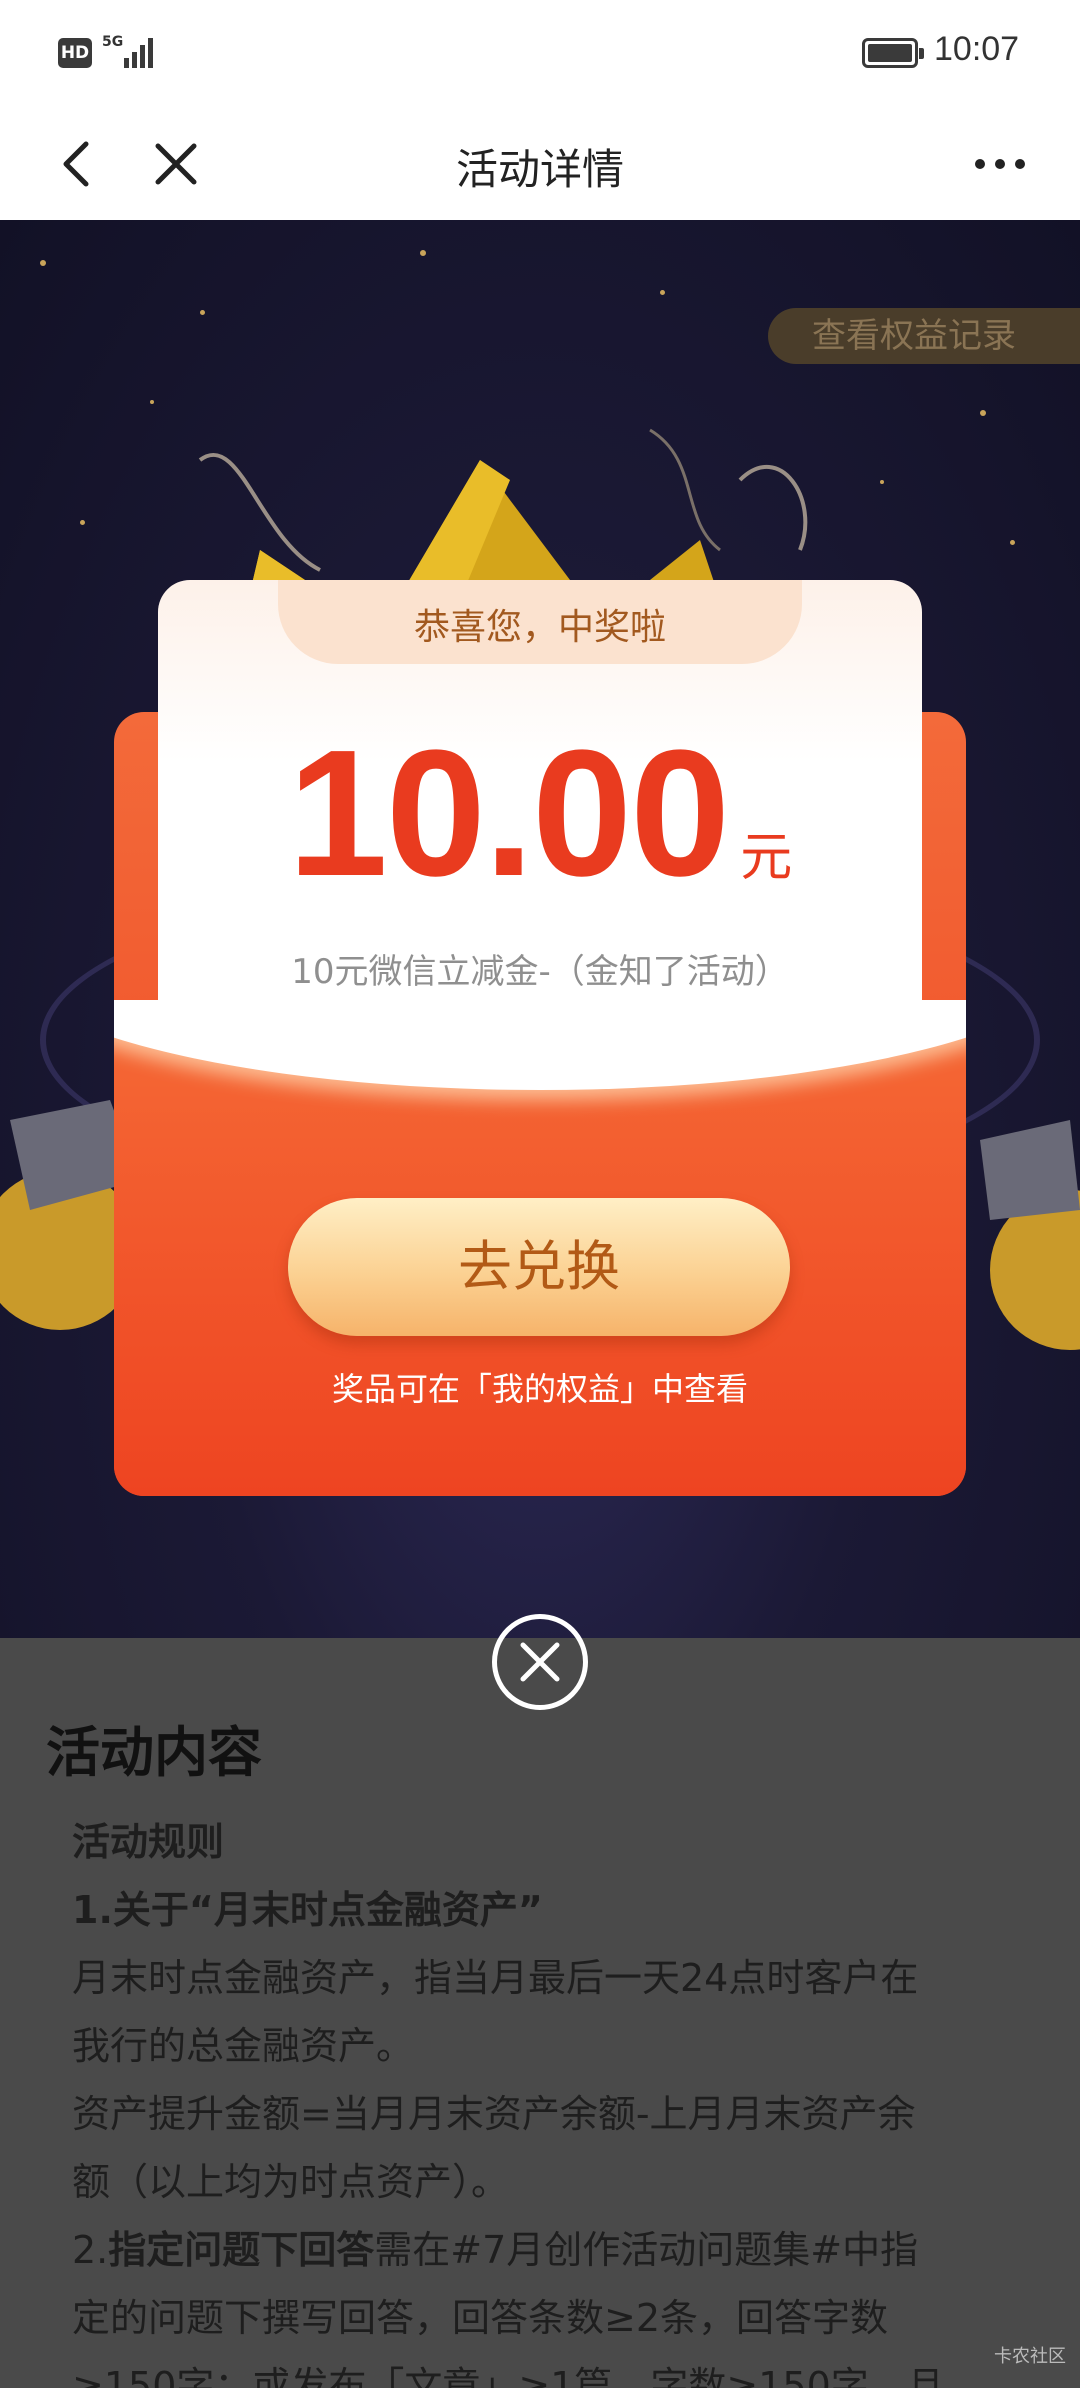 This screenshot has width=1080, height=2388. Describe the element at coordinates (646, 2250) in the screenshot. I see `rule2-rest: 需在#7月创作活动问题集#中指` at that location.